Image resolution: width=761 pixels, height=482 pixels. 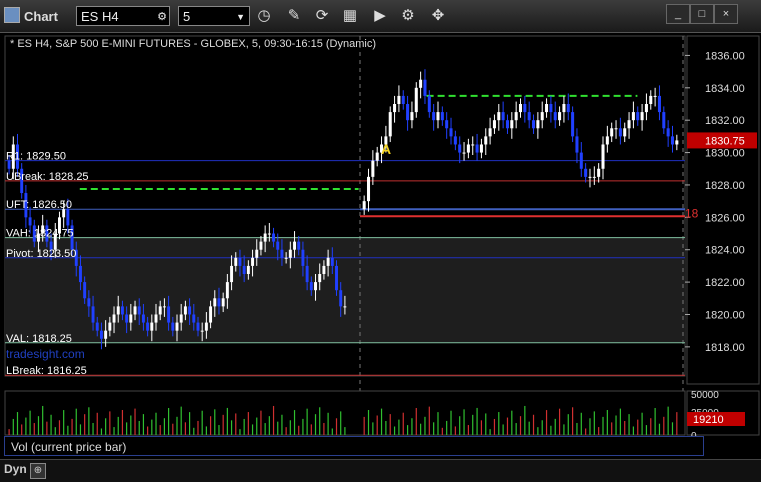 I want to click on play-icon: ▶, so click(x=380, y=16).